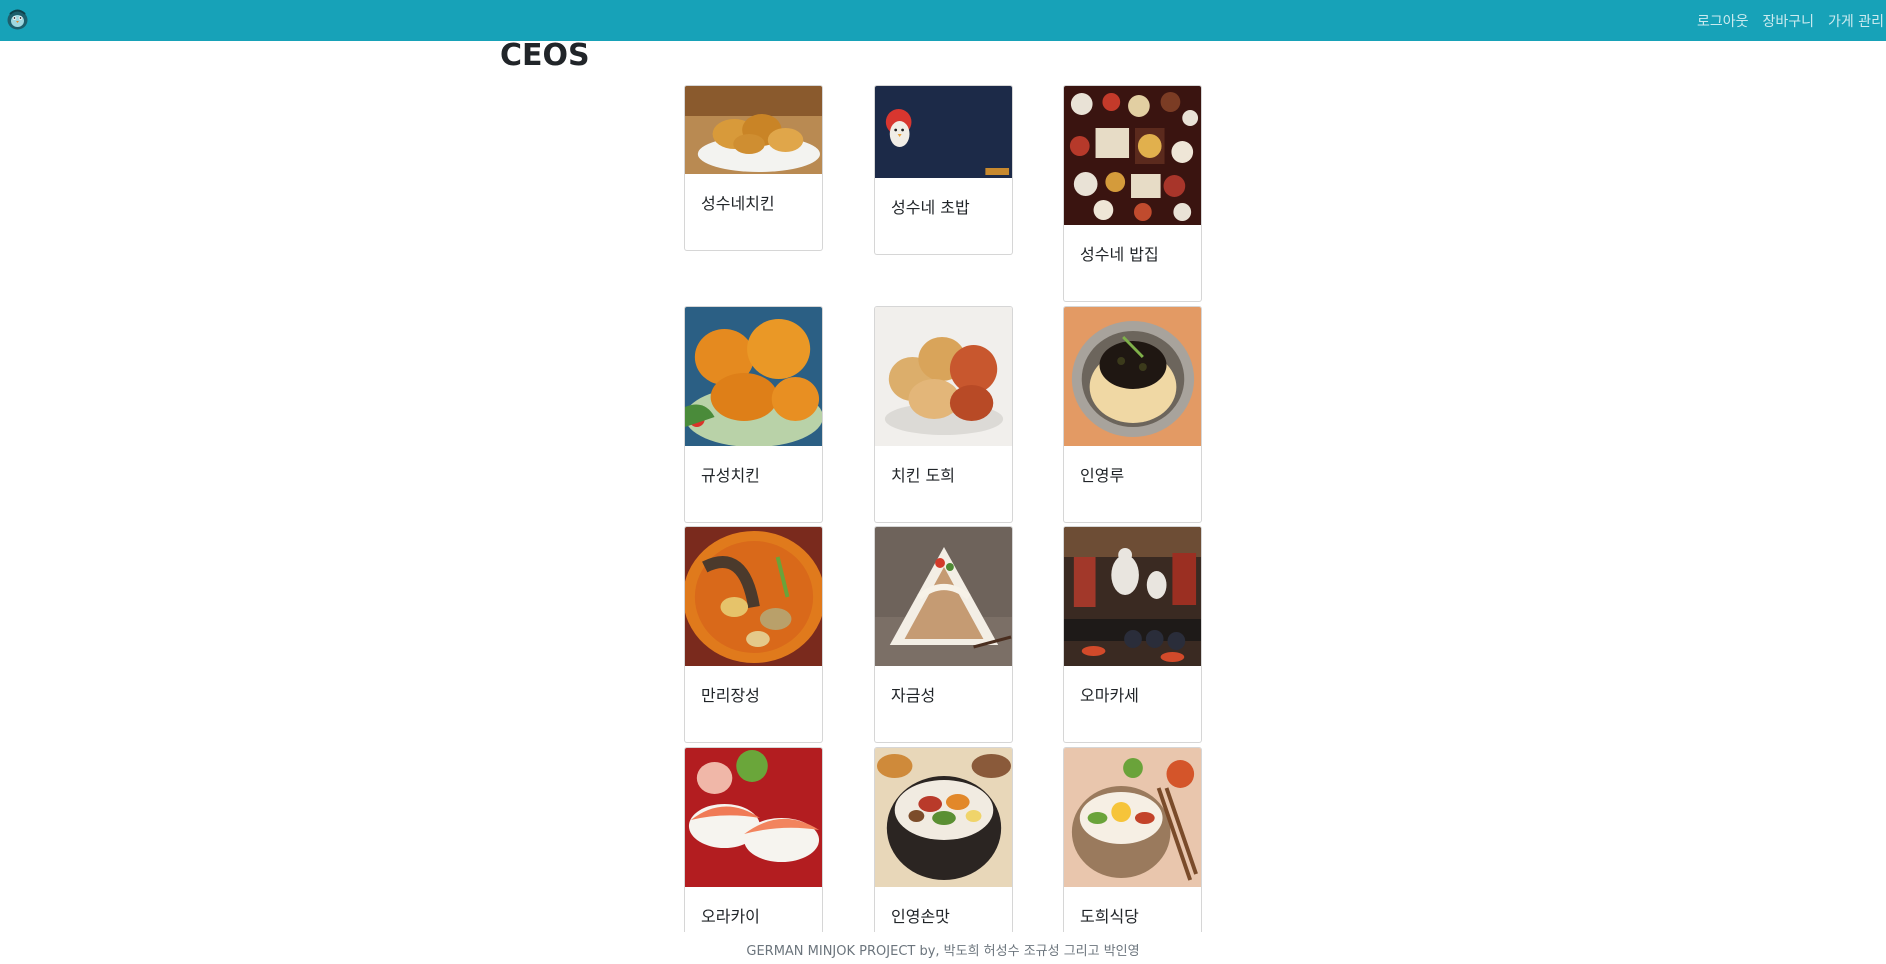 The image size is (1886, 964). I want to click on logout-link: 로그아웃, so click(1723, 21).